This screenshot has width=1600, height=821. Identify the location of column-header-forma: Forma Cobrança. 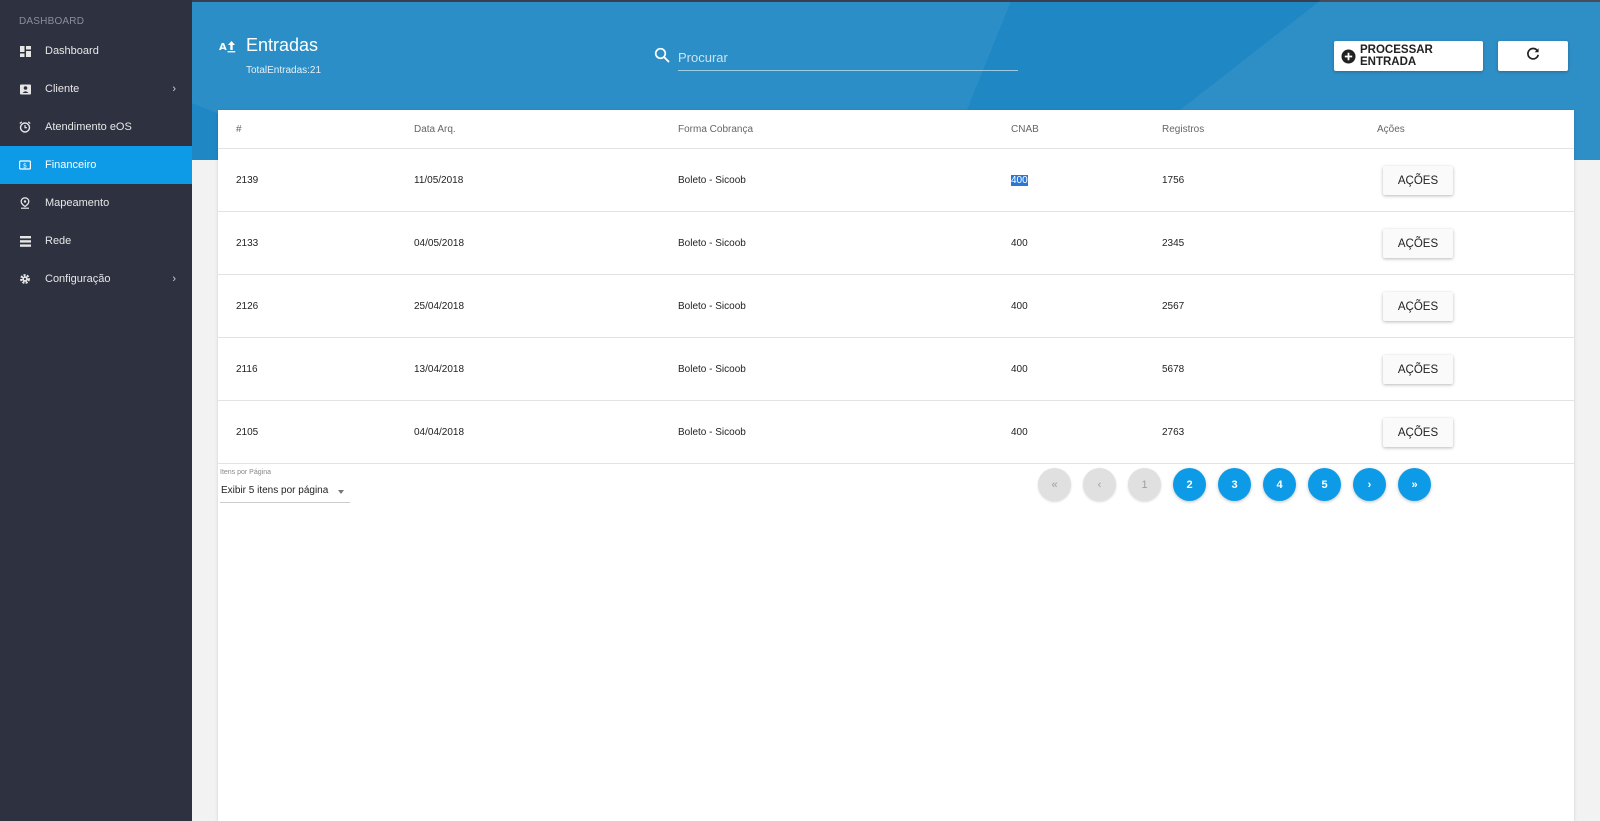
(715, 129).